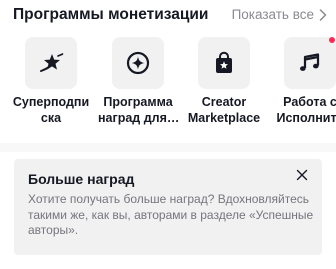  What do you see at coordinates (224, 102) in the screenshot?
I see `program-label-line1: Creator` at bounding box center [224, 102].